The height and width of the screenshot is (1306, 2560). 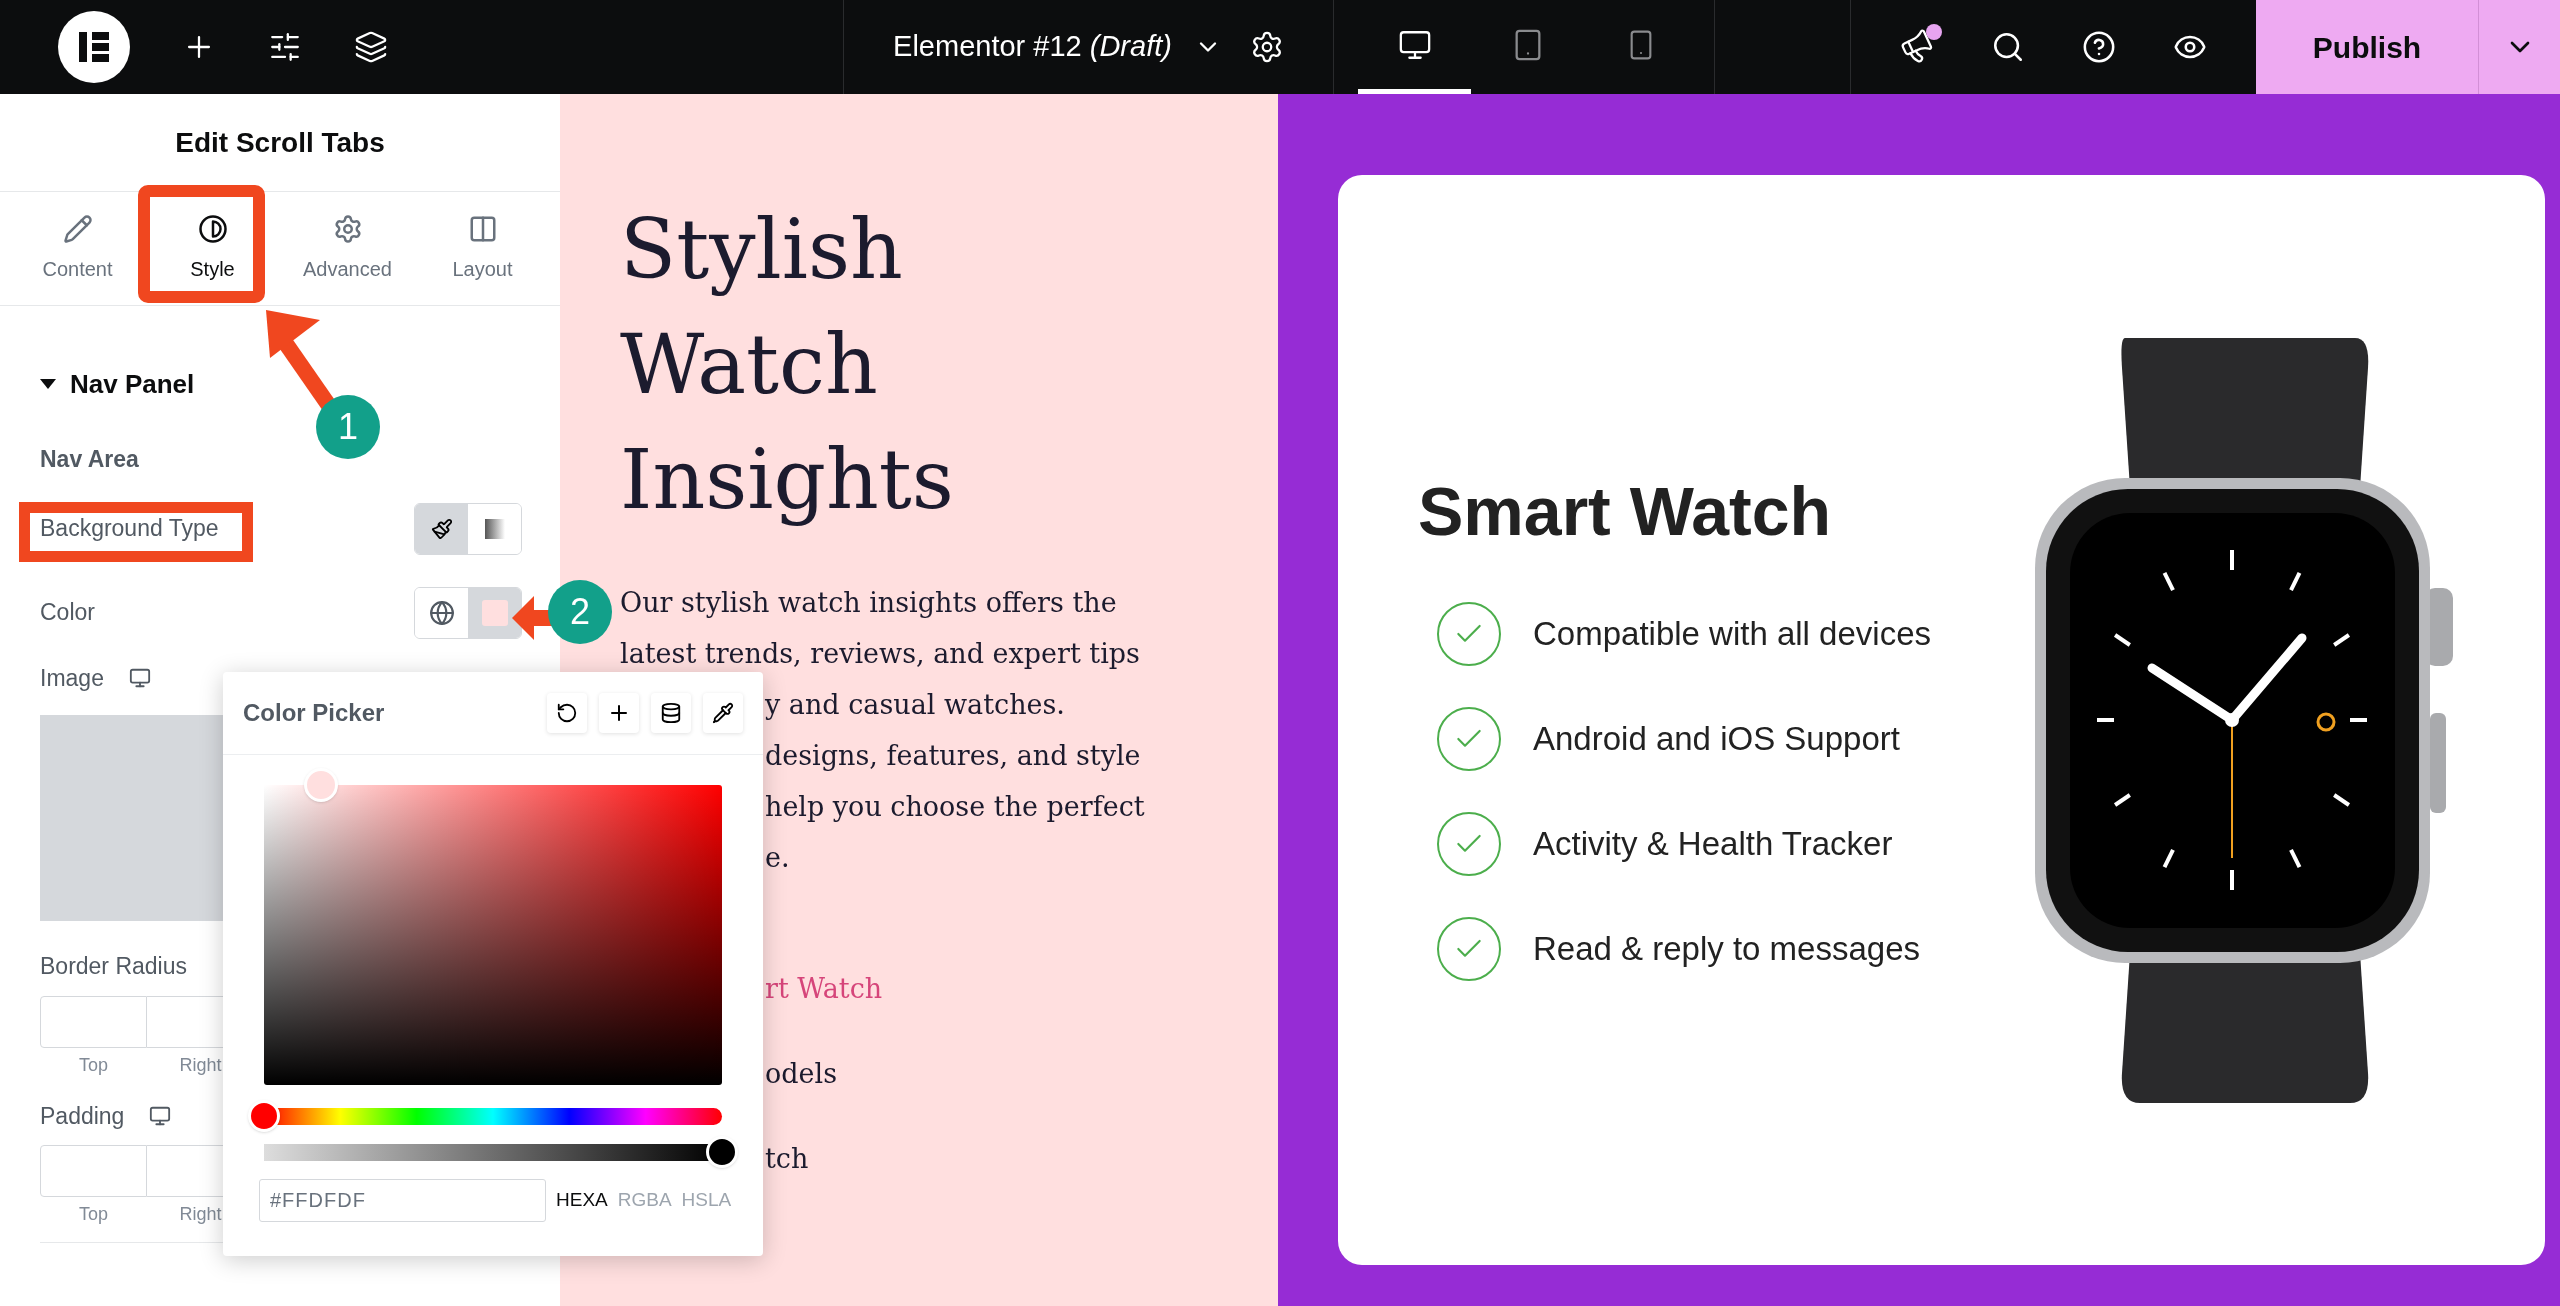 What do you see at coordinates (722, 1152) in the screenshot?
I see `alpha-thumb` at bounding box center [722, 1152].